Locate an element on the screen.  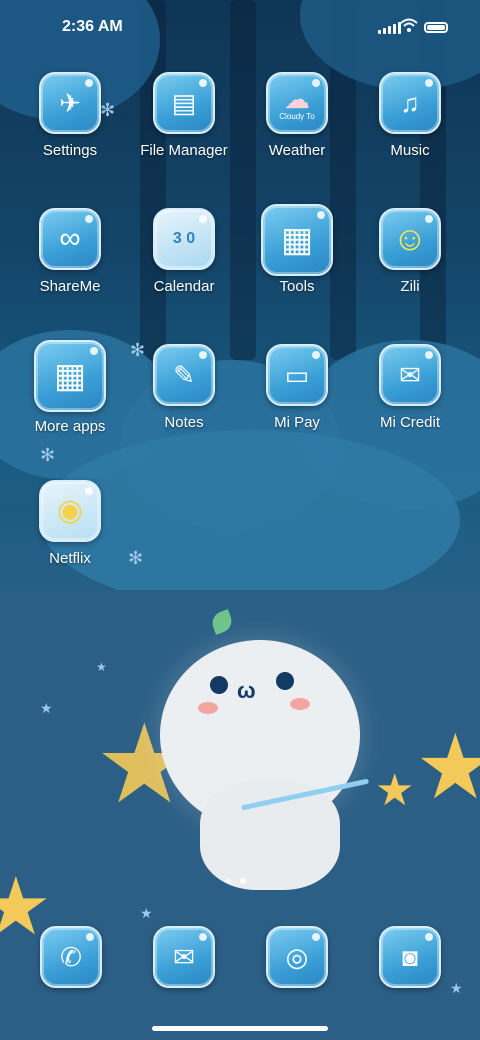
home-indicator is located at coordinates (240, 1028).